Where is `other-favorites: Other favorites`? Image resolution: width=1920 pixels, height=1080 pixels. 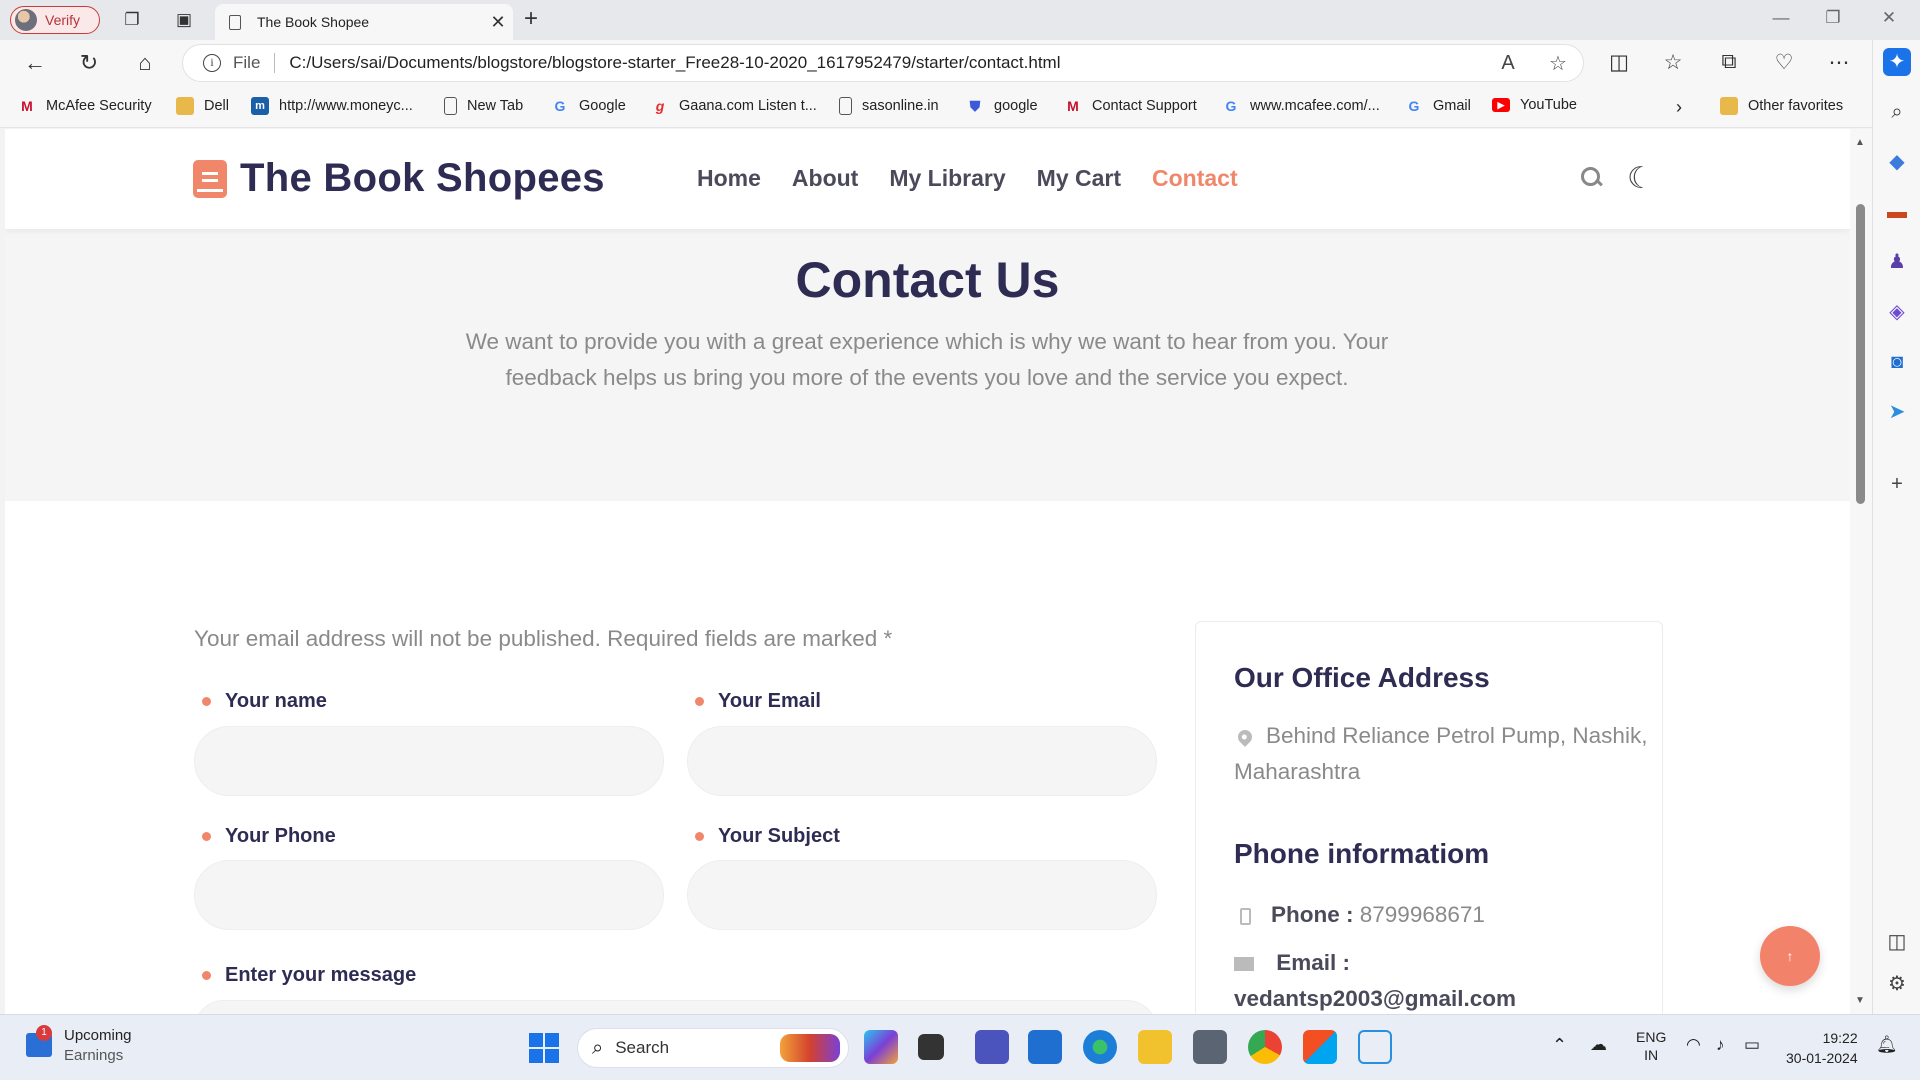 other-favorites: Other favorites is located at coordinates (1781, 106).